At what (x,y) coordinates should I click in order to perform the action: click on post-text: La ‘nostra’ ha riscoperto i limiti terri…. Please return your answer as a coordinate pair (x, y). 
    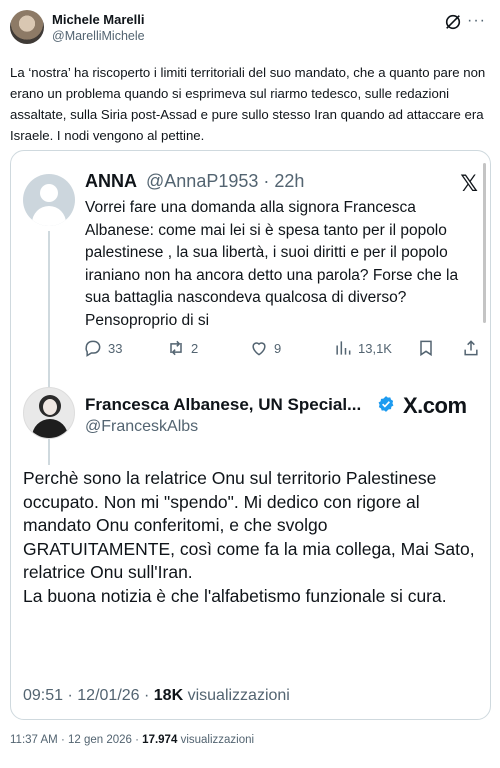
    Looking at the image, I should click on (248, 104).